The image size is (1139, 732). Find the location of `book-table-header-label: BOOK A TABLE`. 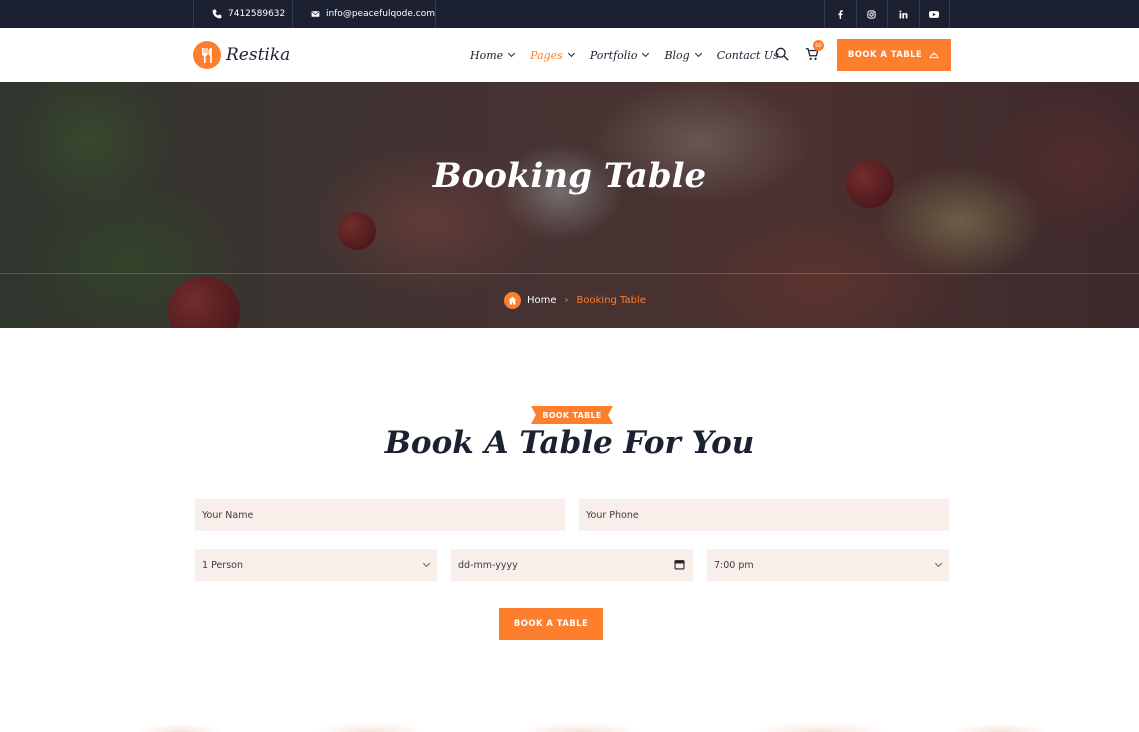

book-table-header-label: BOOK A TABLE is located at coordinates (885, 55).